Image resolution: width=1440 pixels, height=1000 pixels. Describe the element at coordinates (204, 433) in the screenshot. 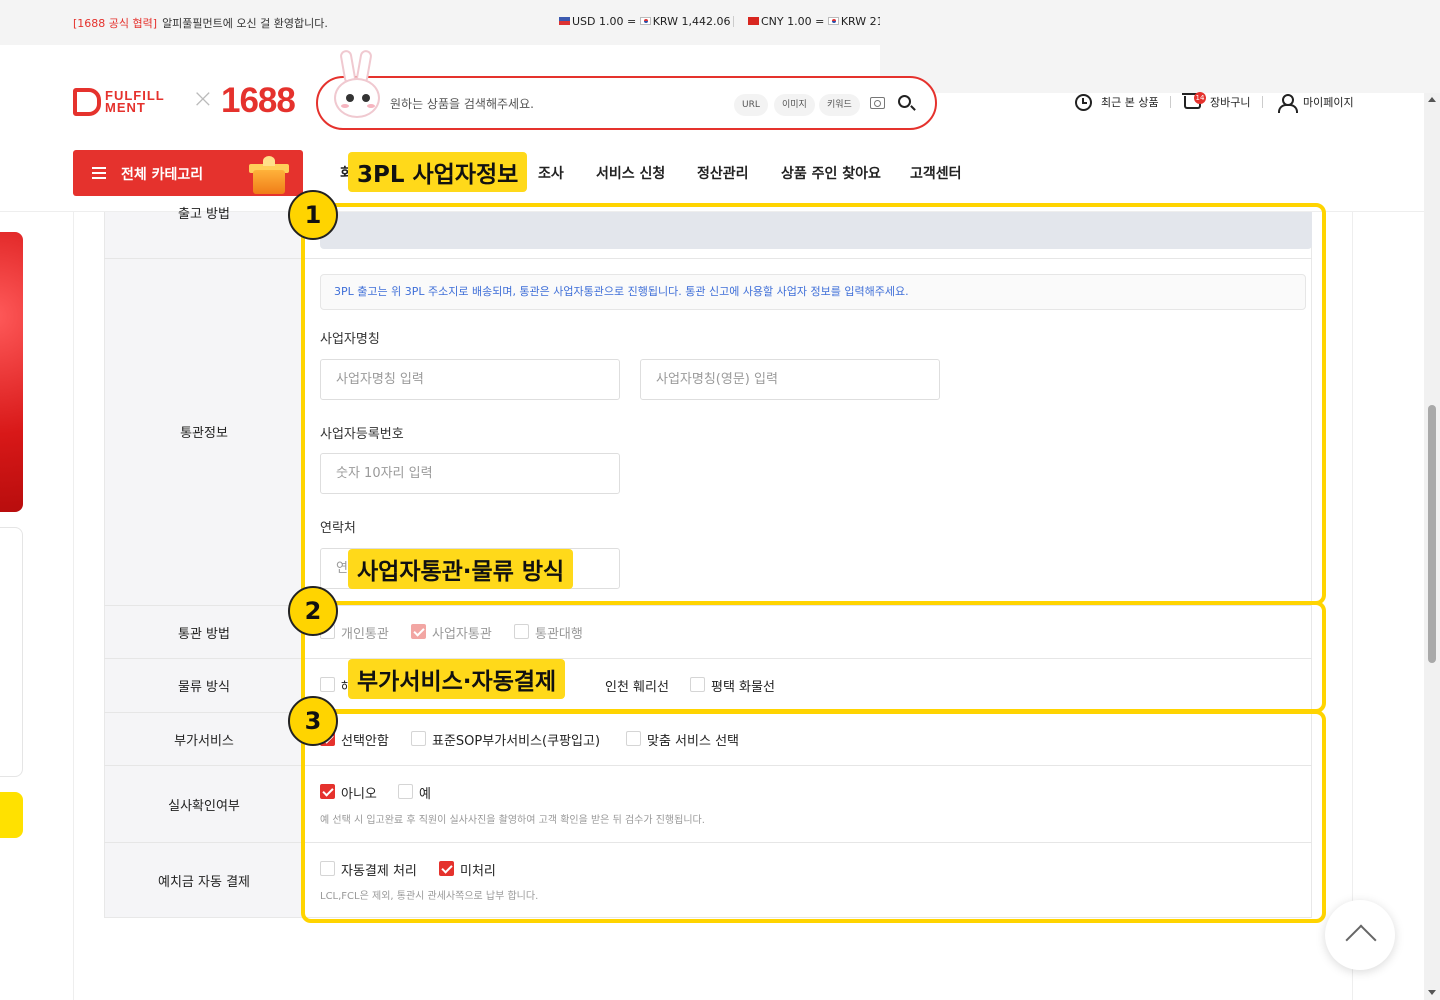

I see `row-label-customs-info: 통관정보` at that location.